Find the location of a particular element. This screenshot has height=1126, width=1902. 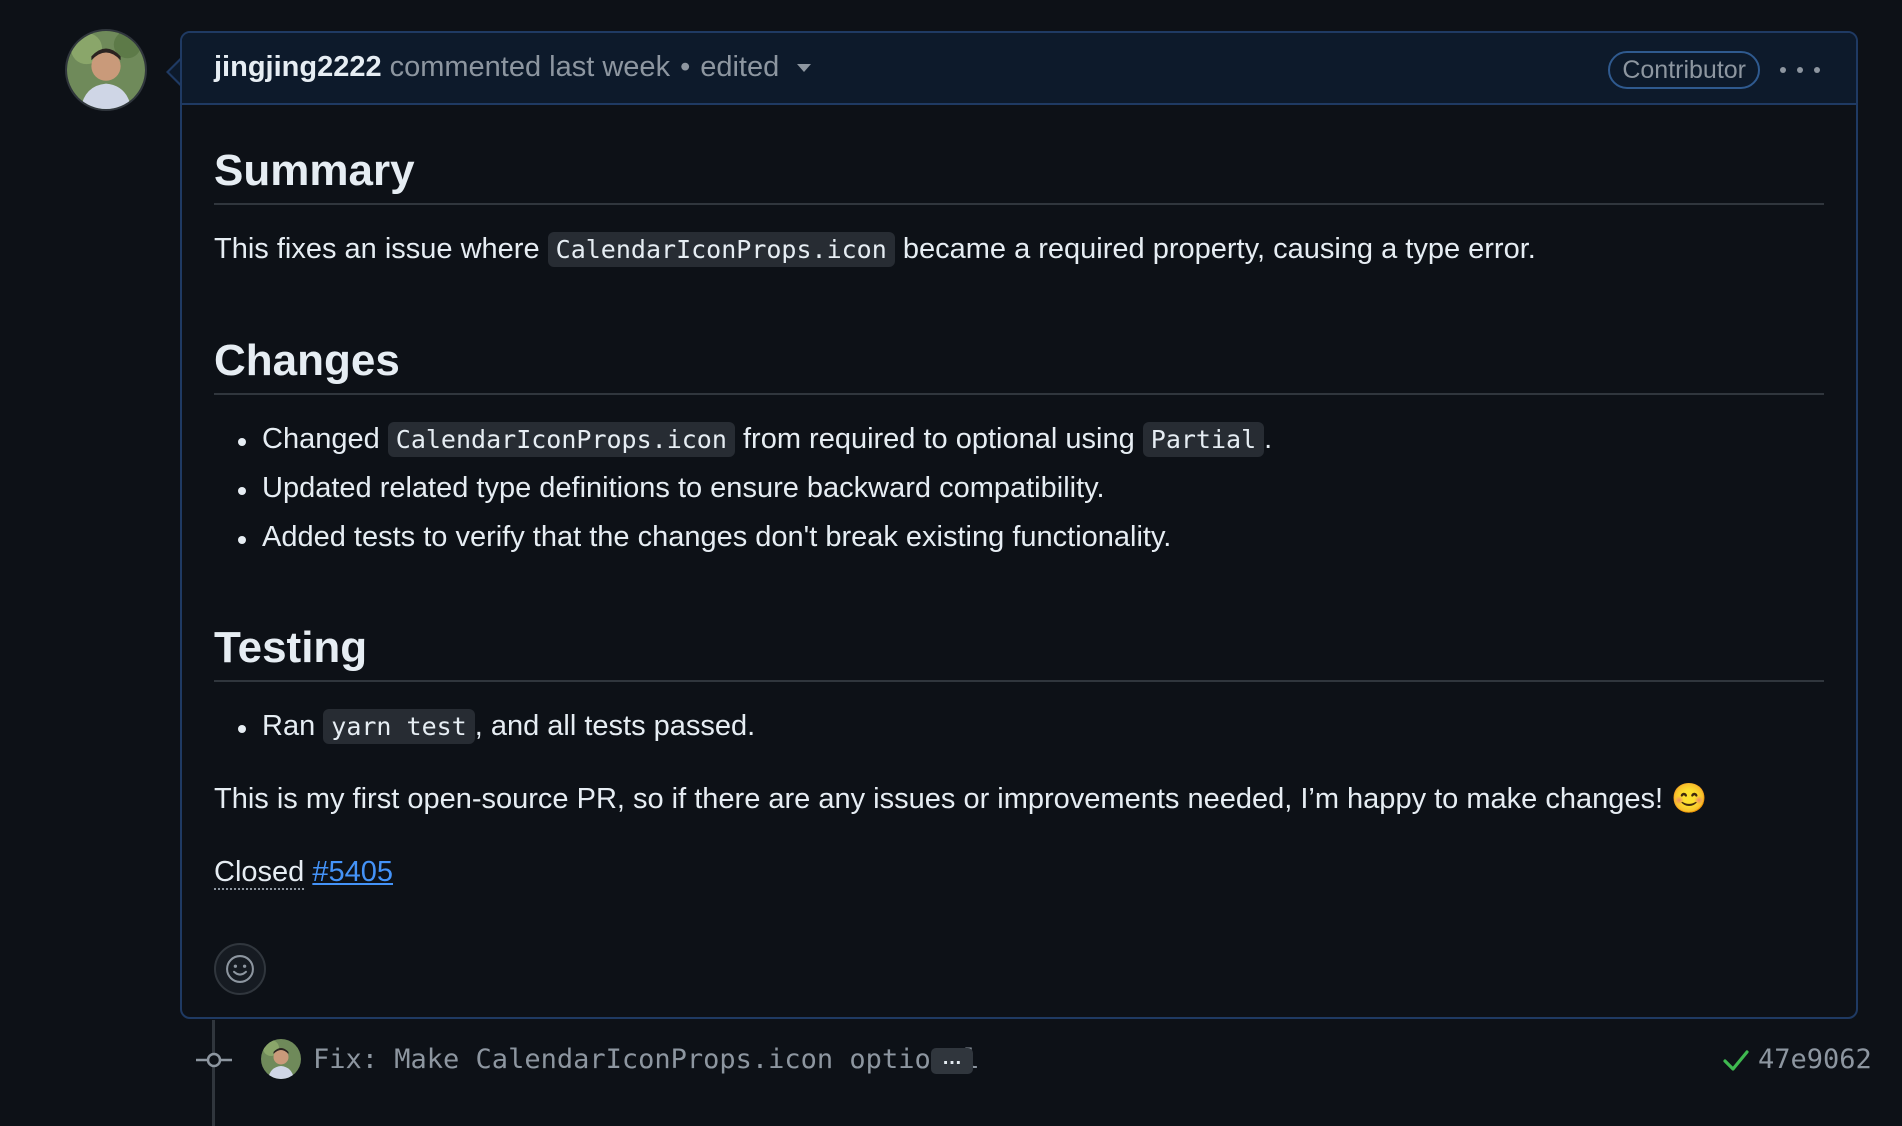

author-avatar is located at coordinates (106, 70).